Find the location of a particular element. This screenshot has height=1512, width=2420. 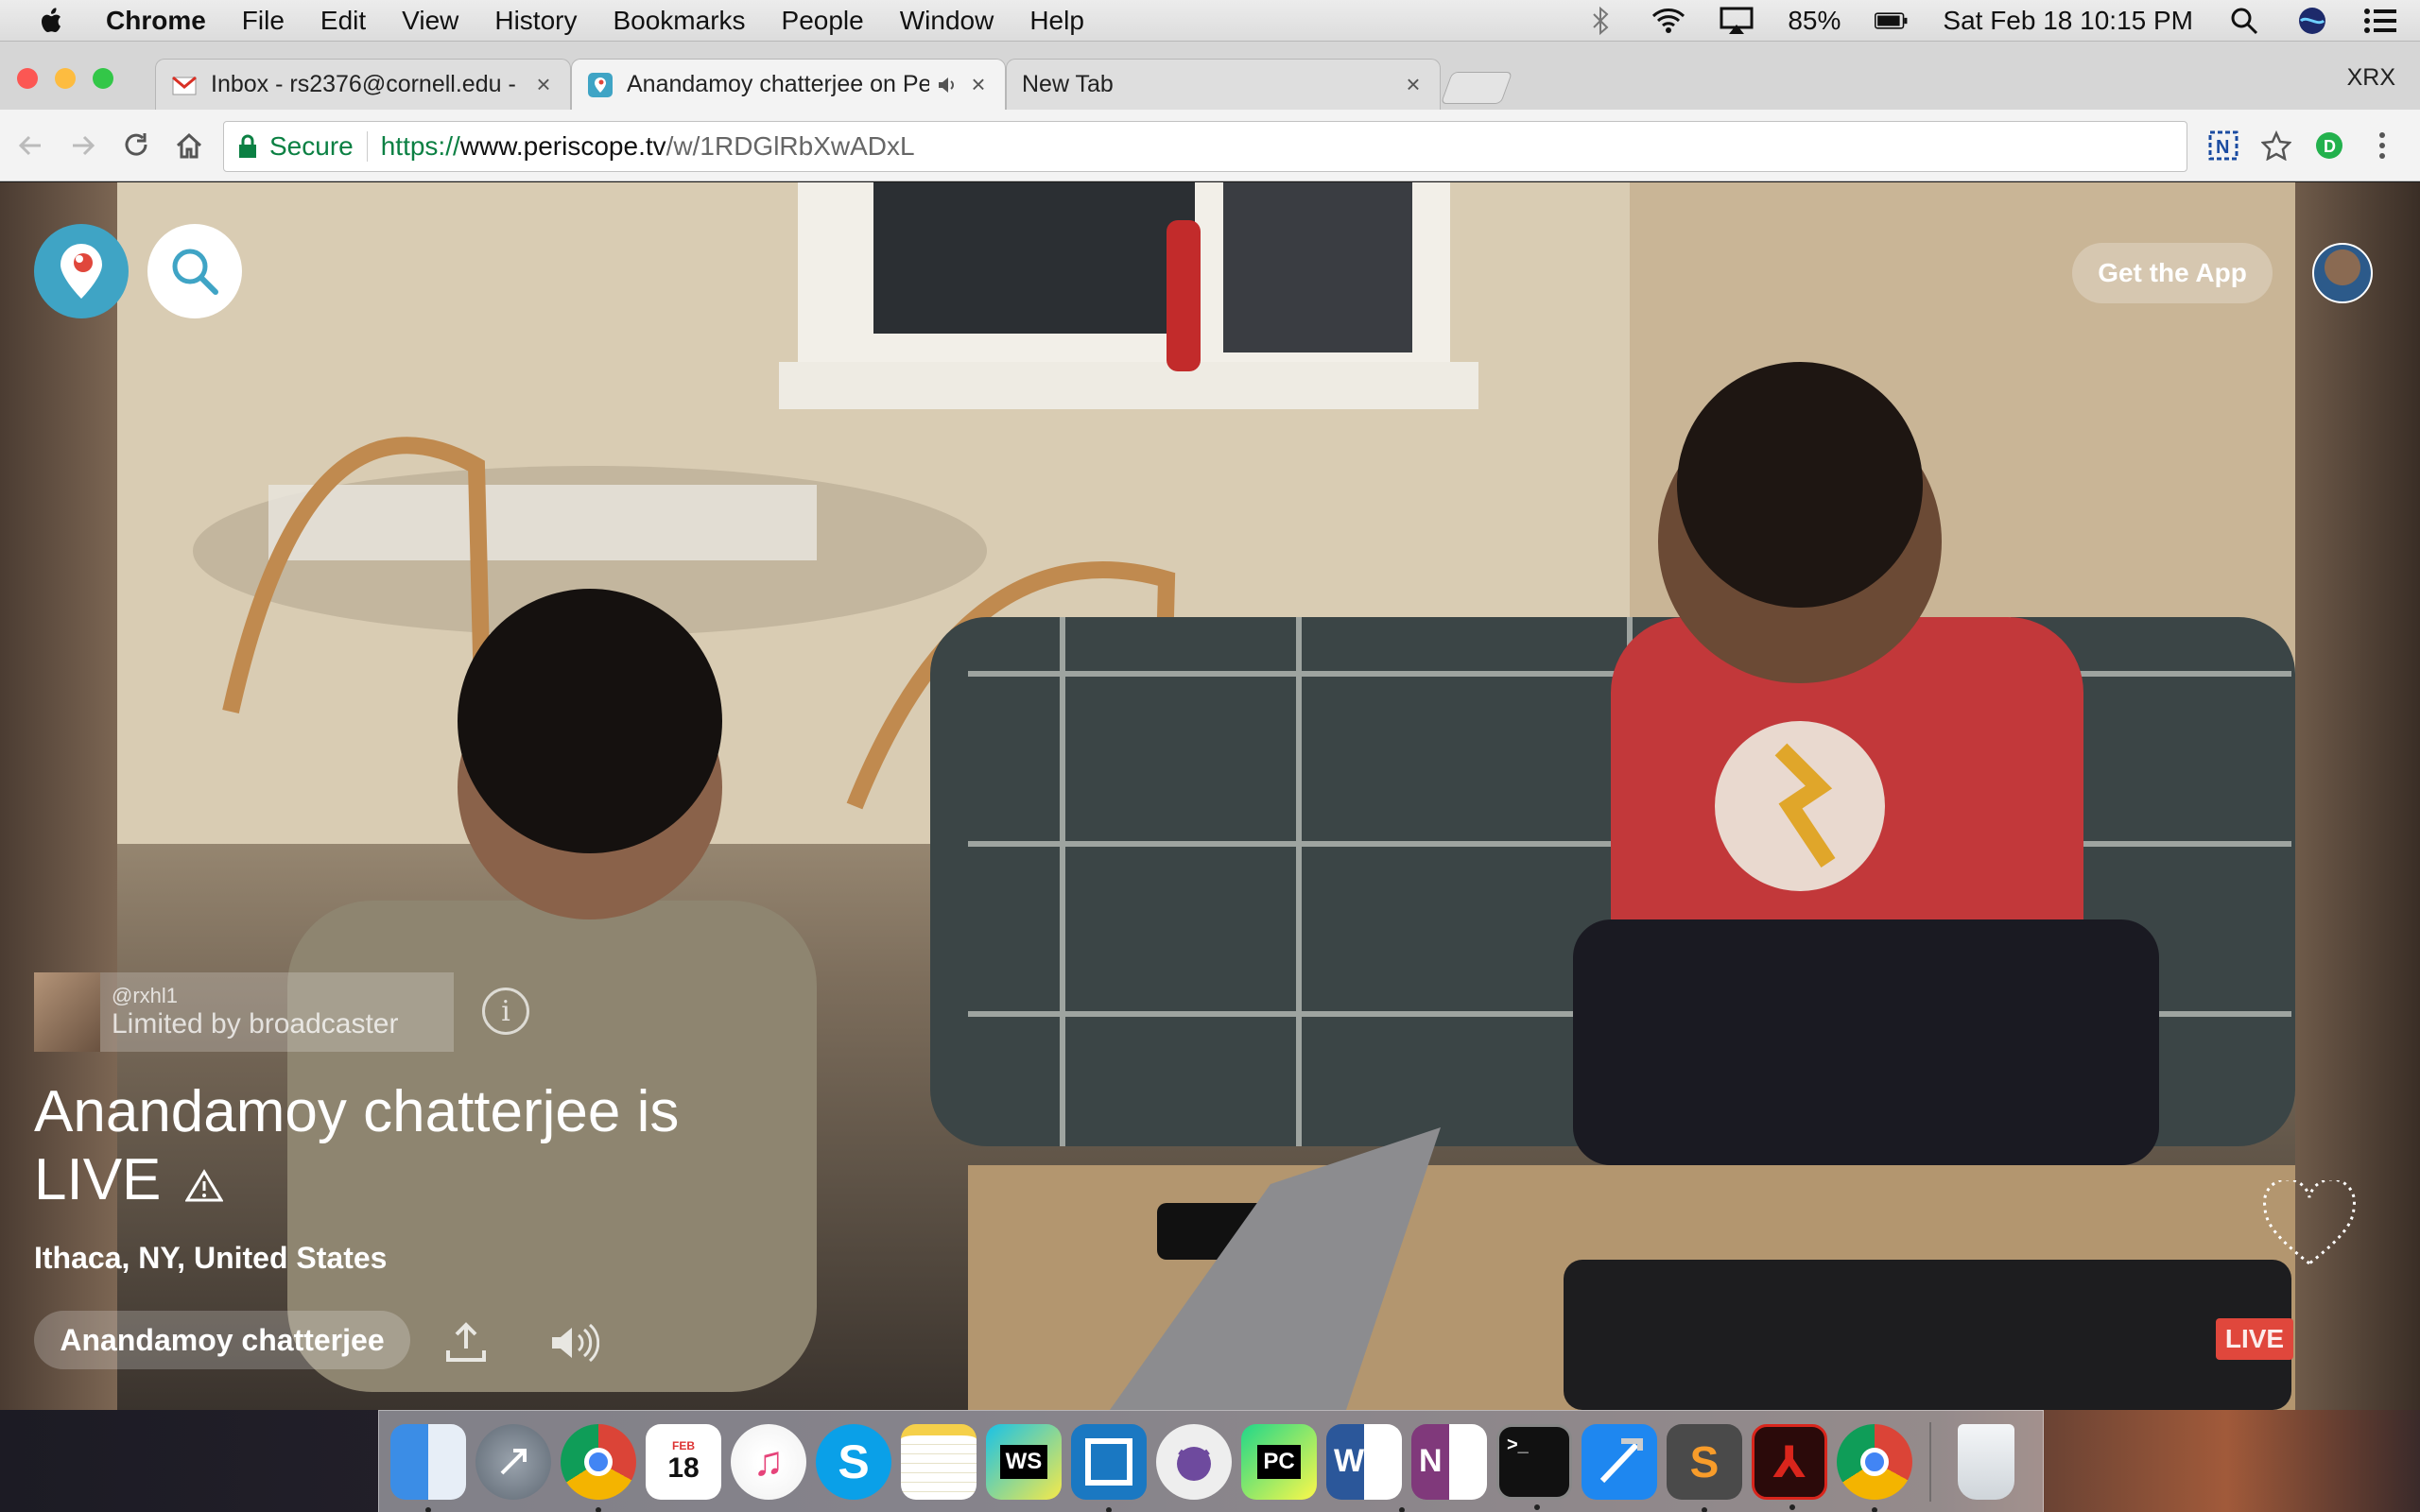

menu-history: History is located at coordinates (535, 21).